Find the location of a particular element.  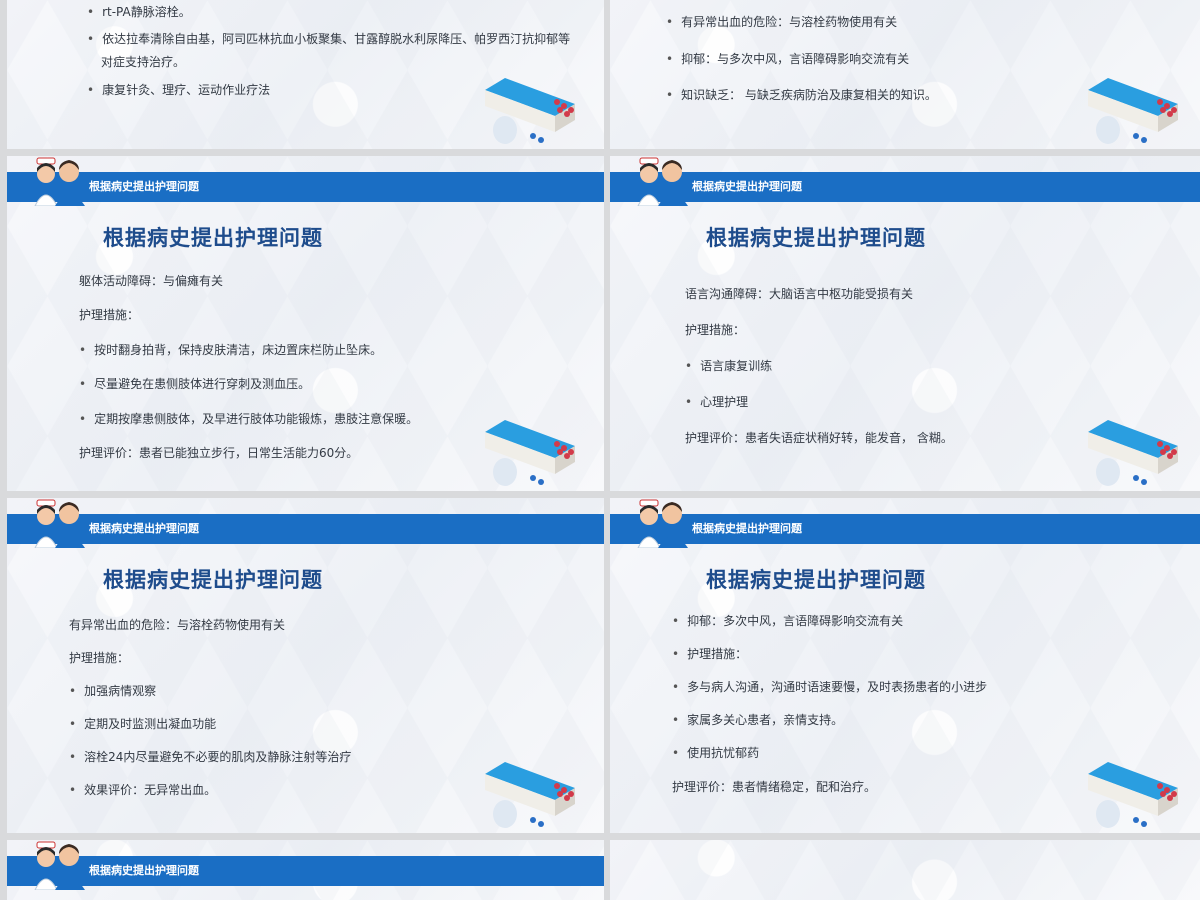

list-item: 家属多关心患者，亲情支持。 is located at coordinates (757, 719).